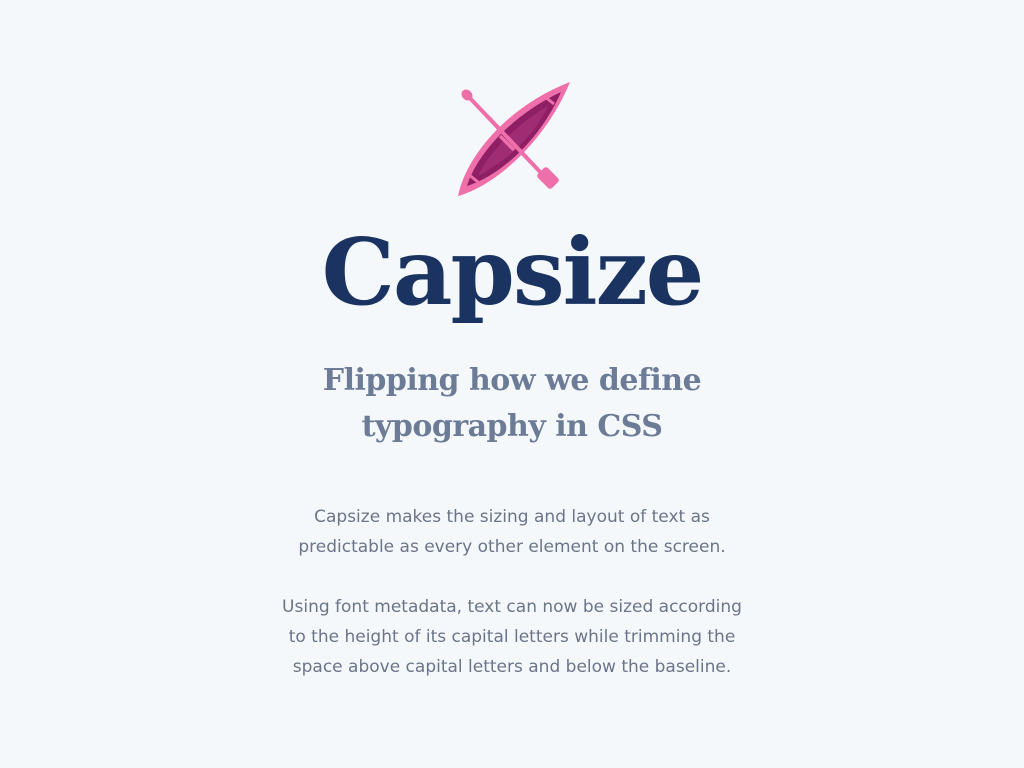 This screenshot has width=1024, height=768. What do you see at coordinates (512, 426) in the screenshot?
I see `tagline-line-2: typography in CSS` at bounding box center [512, 426].